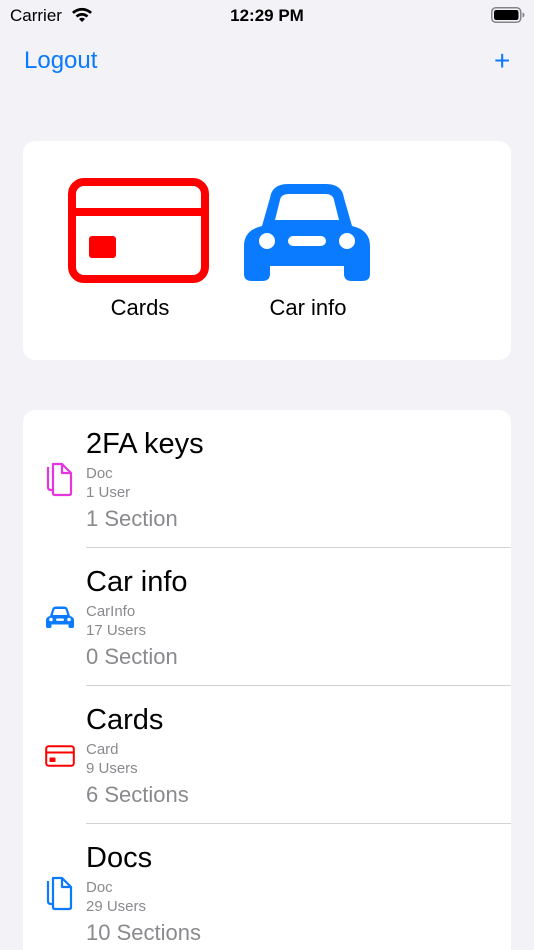 This screenshot has width=534, height=950. What do you see at coordinates (308, 307) in the screenshot?
I see `favorite-label: Car info` at bounding box center [308, 307].